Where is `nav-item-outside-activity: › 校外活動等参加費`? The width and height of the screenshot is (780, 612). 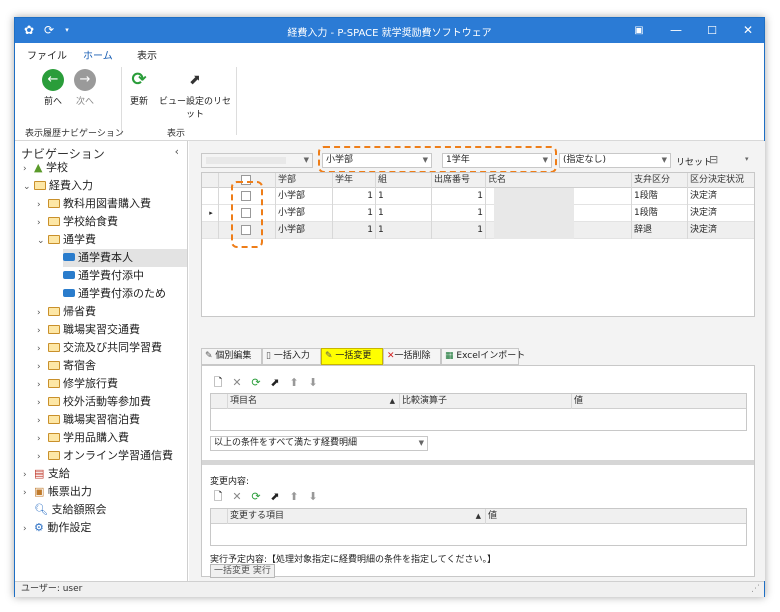
nav-item-outside-activity: › 校外活動等参加費 is located at coordinates (94, 402).